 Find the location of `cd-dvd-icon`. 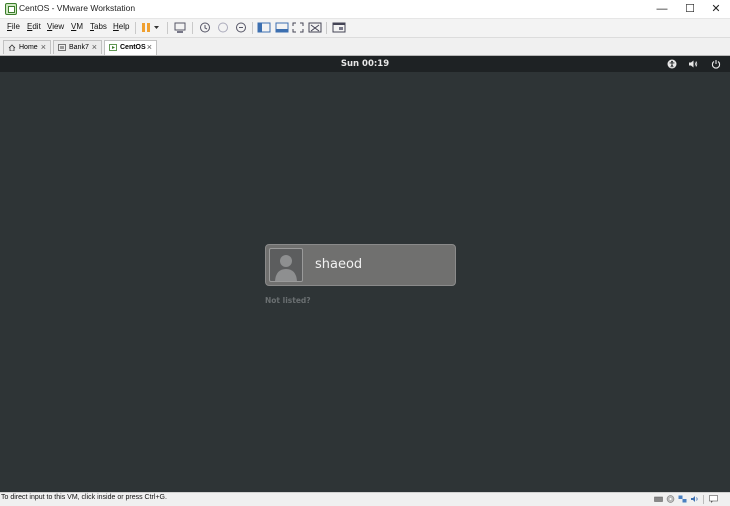

cd-dvd-icon is located at coordinates (670, 499).